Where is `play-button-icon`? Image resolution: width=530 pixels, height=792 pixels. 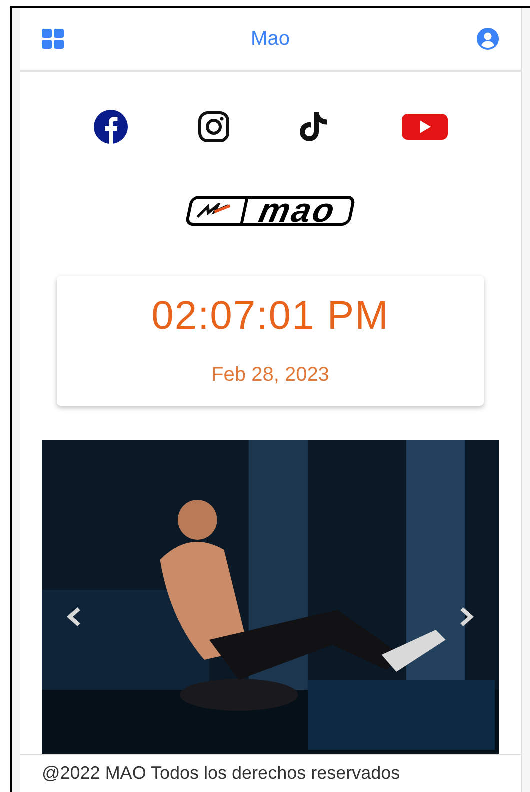 play-button-icon is located at coordinates (425, 127).